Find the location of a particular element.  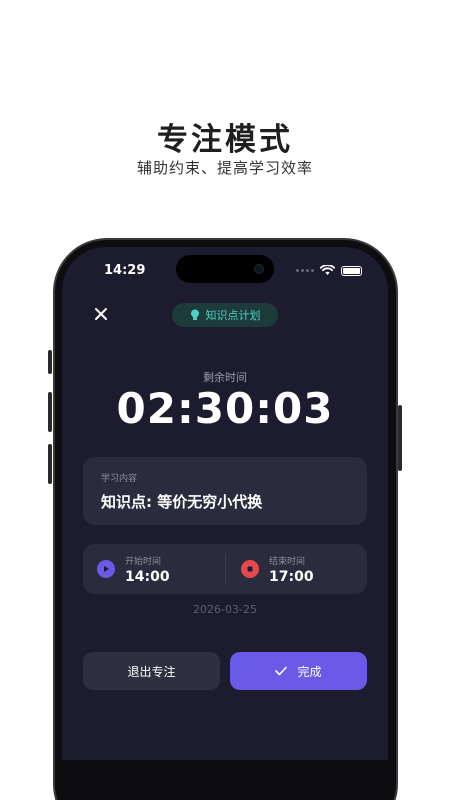

status-time: 14:29 is located at coordinates (125, 270).